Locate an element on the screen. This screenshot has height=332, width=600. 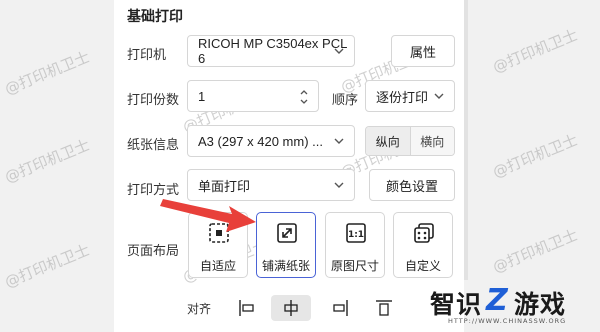
logo-text-right: 游戏 is located at coordinates (540, 304).